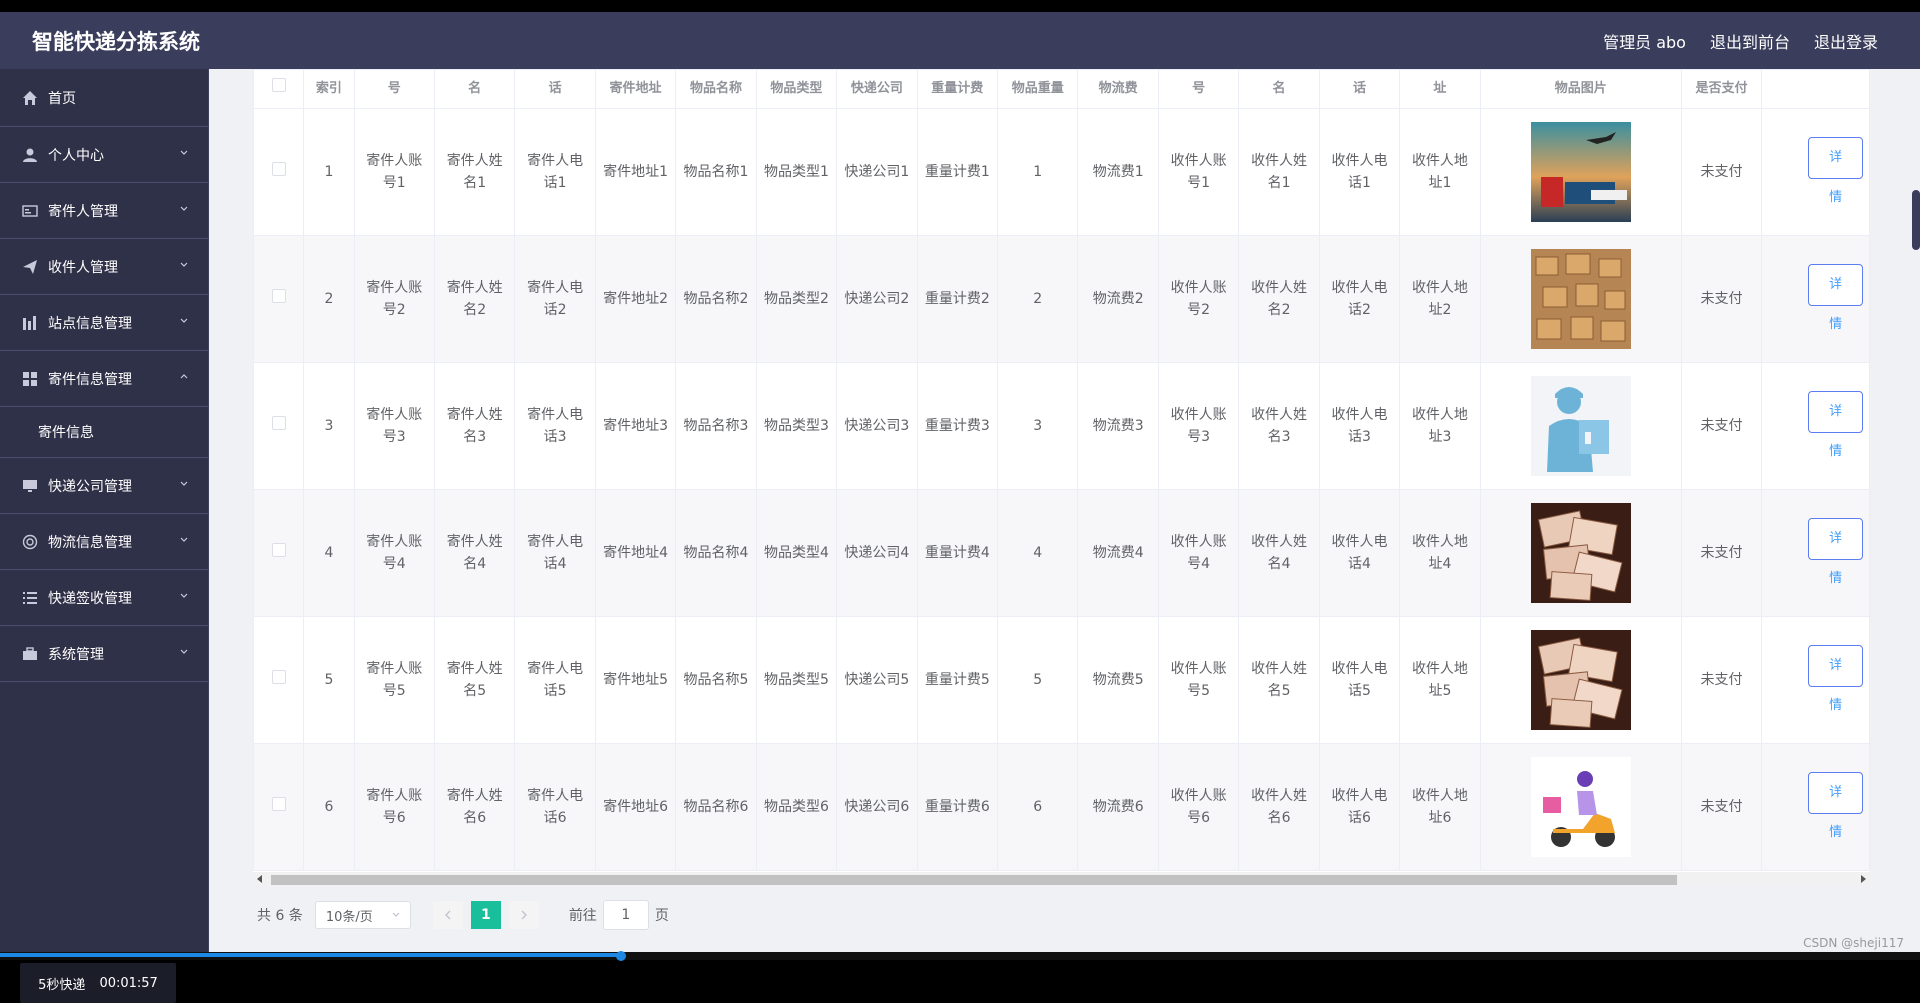 This screenshot has height=1003, width=1920. Describe the element at coordinates (1038, 807) in the screenshot. I see `table-cell-weight: 6` at that location.